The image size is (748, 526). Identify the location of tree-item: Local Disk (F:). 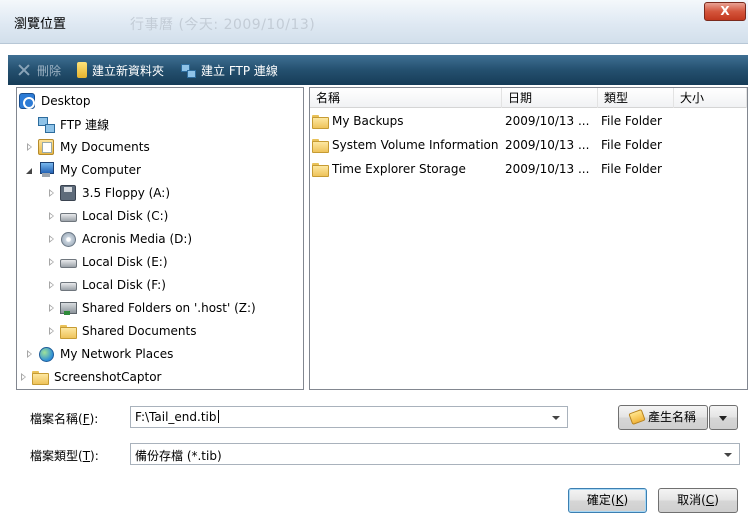
(106, 285).